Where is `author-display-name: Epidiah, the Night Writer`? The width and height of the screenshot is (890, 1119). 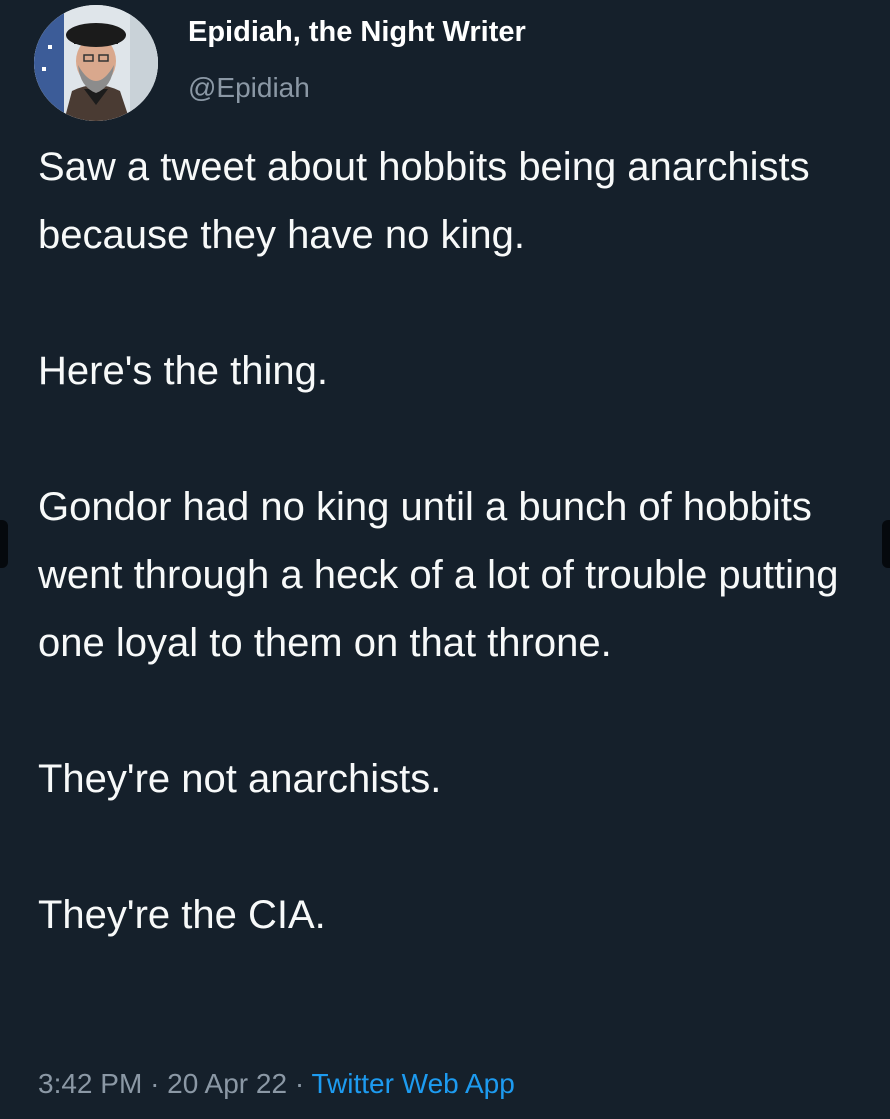
author-display-name: Epidiah, the Night Writer is located at coordinates (357, 32).